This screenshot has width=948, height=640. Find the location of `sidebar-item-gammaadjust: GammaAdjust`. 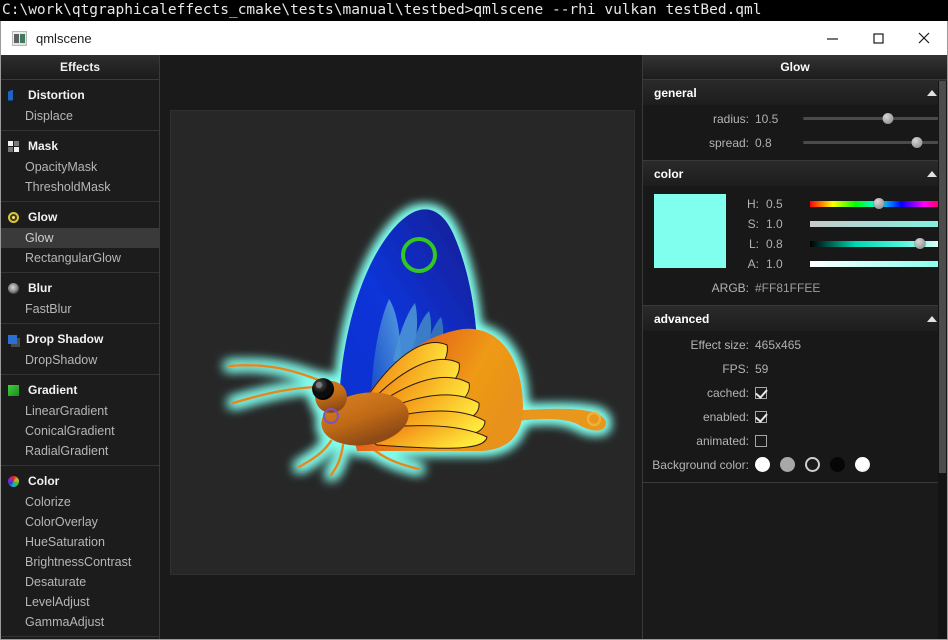

sidebar-item-gammaadjust: GammaAdjust is located at coordinates (80, 622).